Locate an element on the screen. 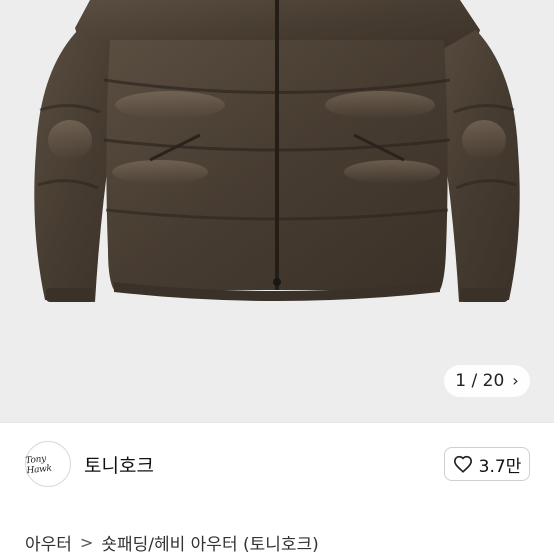  image-page-indicator: 1 / 20 › is located at coordinates (487, 381).